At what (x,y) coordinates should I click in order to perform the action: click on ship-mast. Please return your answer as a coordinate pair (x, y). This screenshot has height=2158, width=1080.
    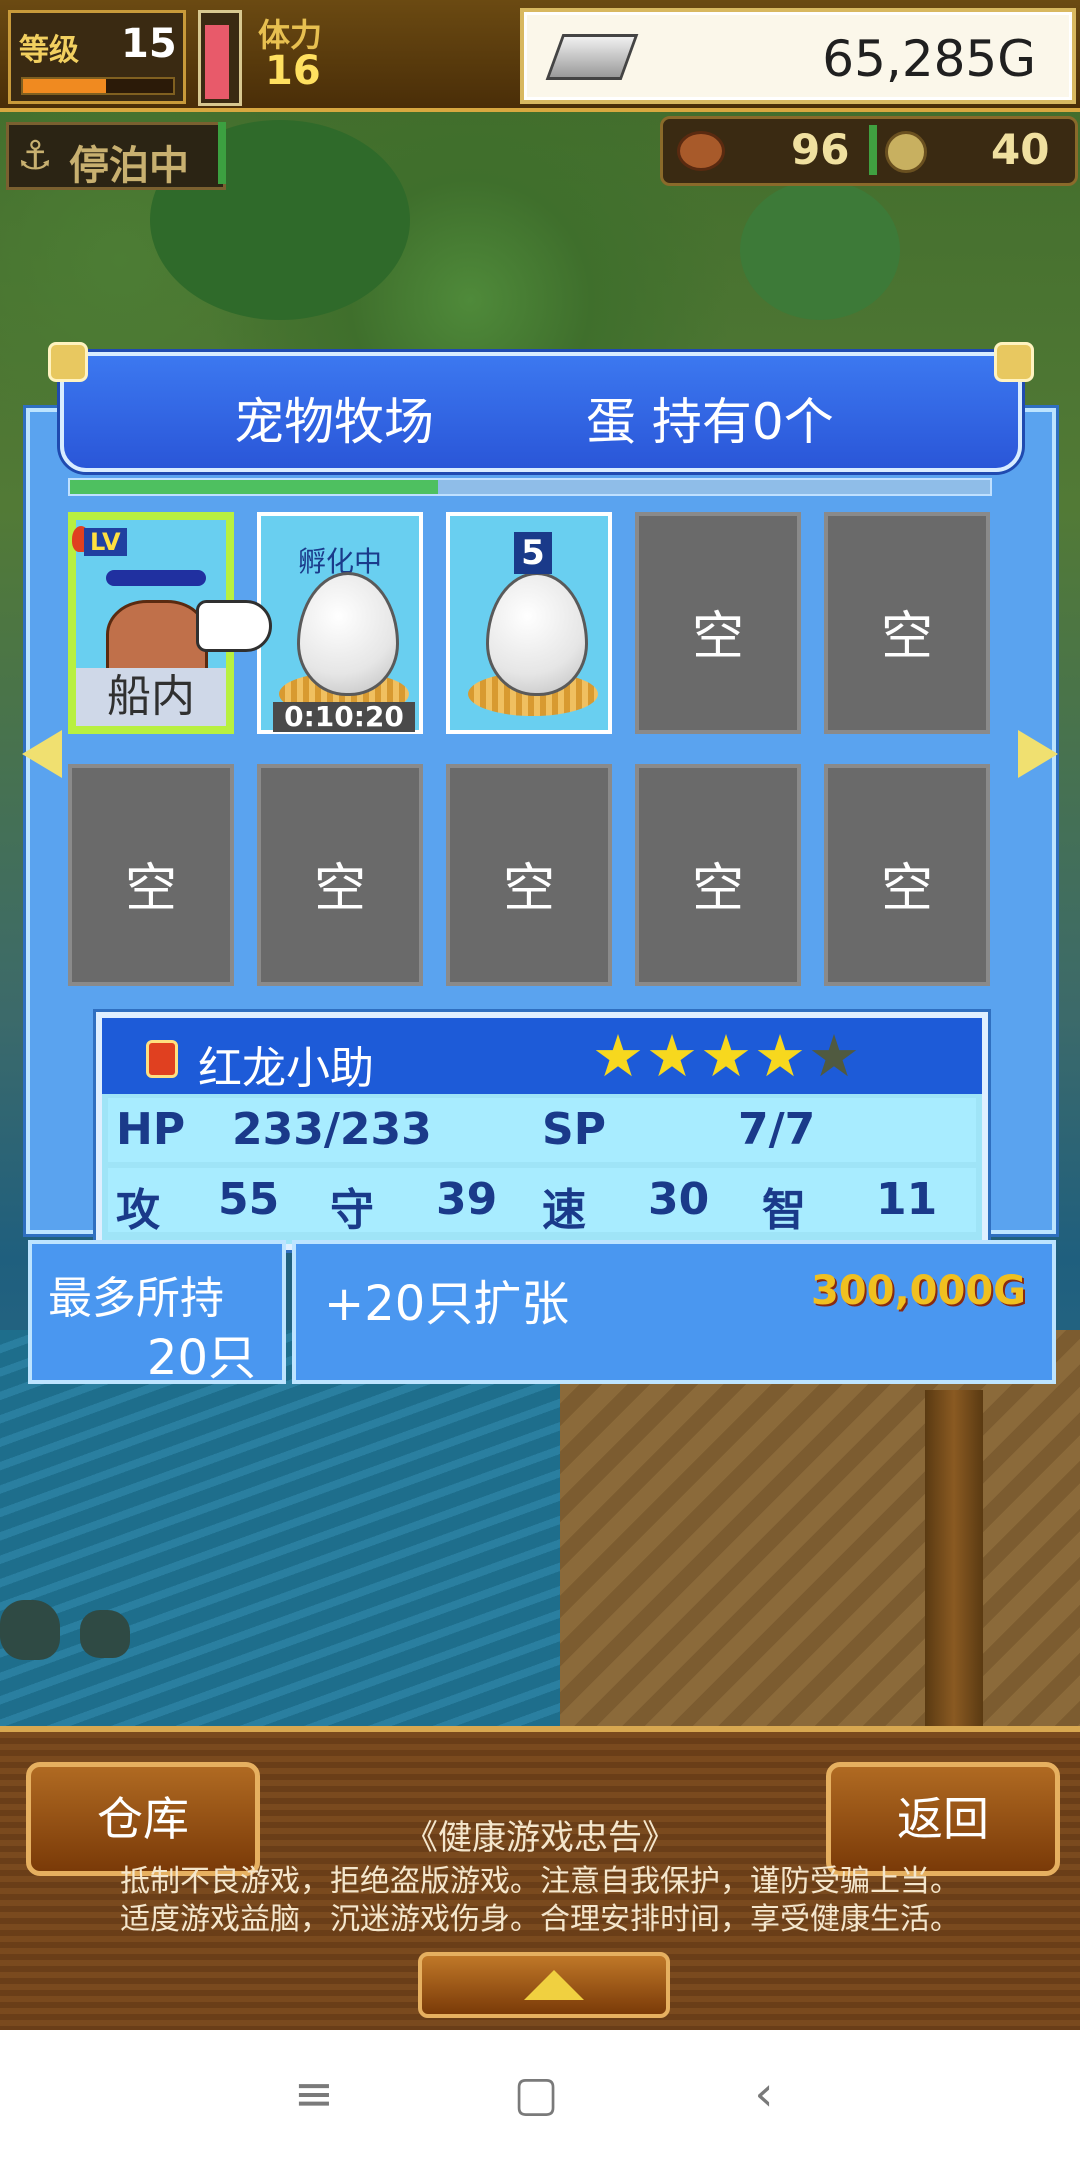
    Looking at the image, I should click on (954, 1560).